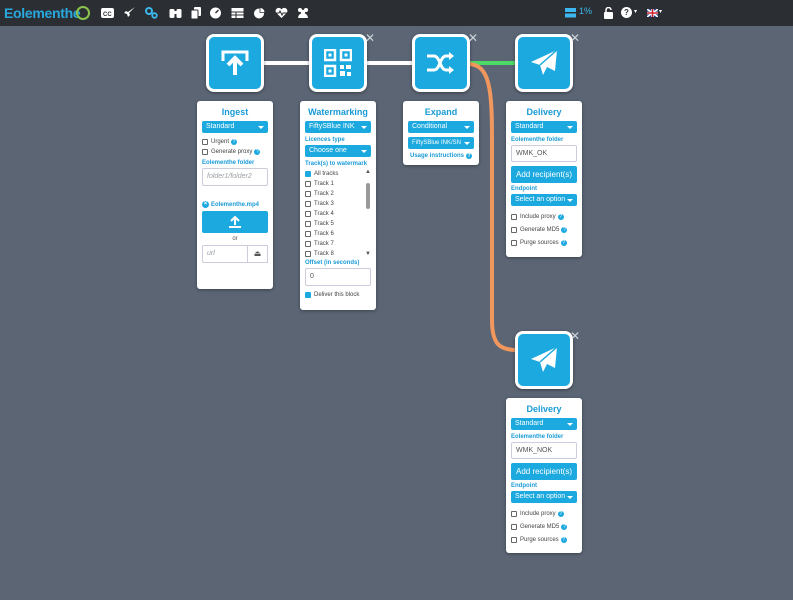 The image size is (793, 600). What do you see at coordinates (338, 224) in the screenshot?
I see `track-checkbox: Track 5` at bounding box center [338, 224].